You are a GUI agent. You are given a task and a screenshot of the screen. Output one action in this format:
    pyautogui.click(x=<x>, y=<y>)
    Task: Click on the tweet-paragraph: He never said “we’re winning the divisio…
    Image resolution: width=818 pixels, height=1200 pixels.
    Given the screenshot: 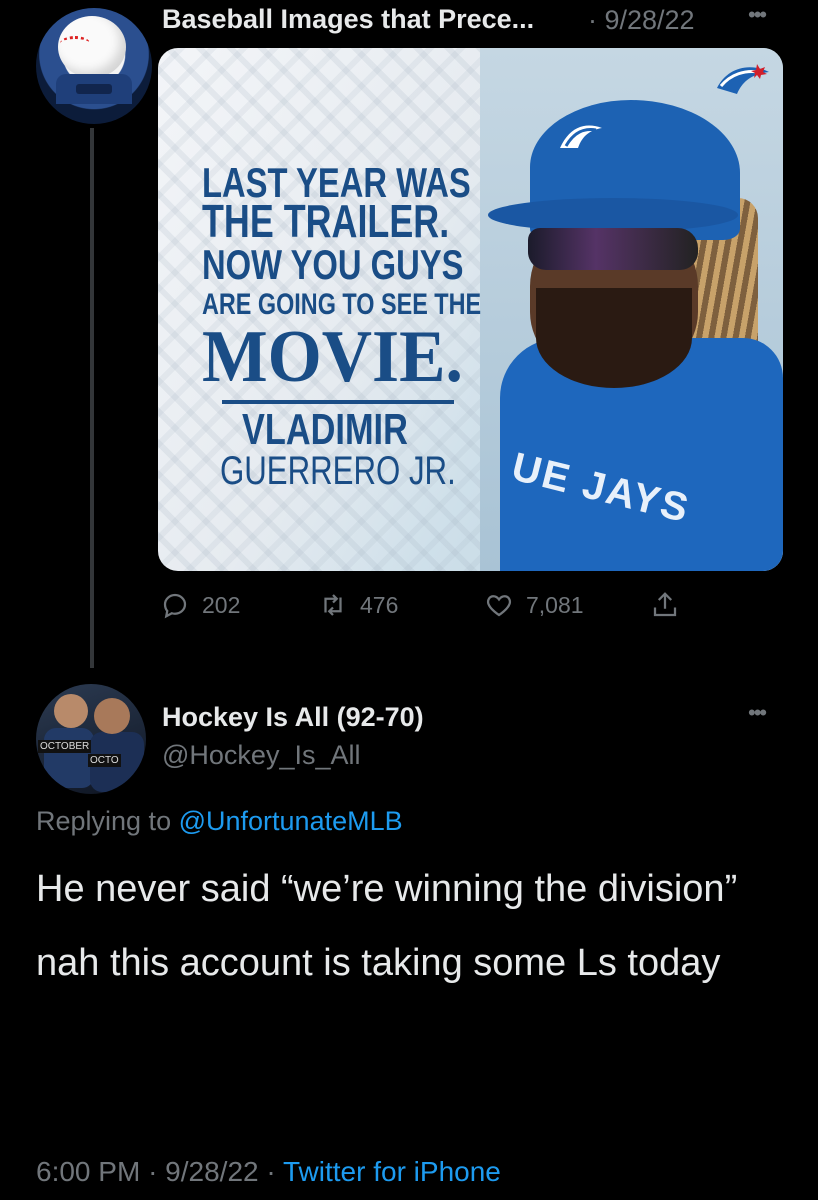 What is the action you would take?
    pyautogui.click(x=387, y=889)
    